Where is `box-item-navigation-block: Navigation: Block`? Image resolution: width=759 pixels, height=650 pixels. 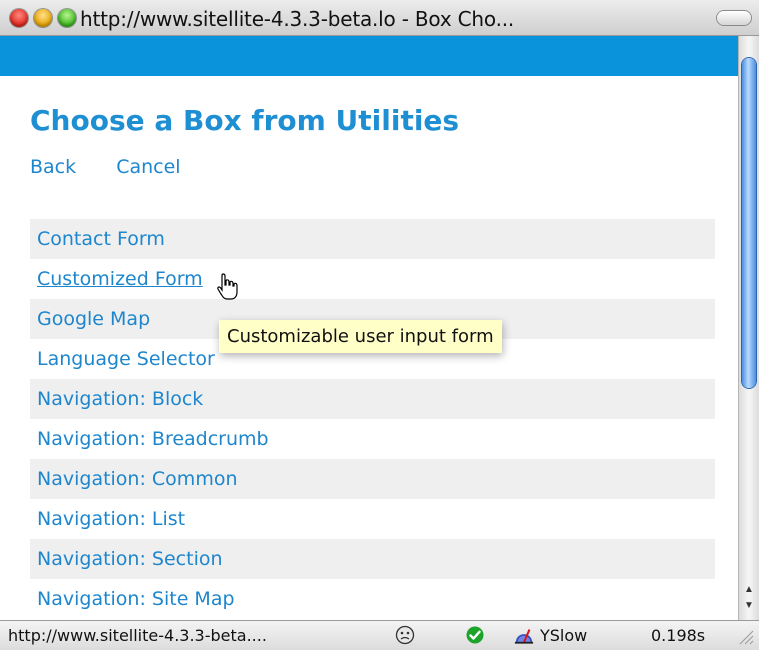 box-item-navigation-block: Navigation: Block is located at coordinates (372, 399).